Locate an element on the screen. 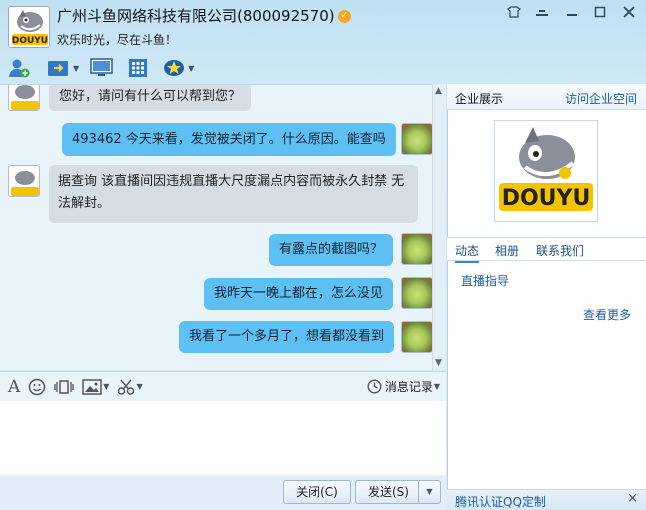  screenshot-dropdown-icon: ▼ is located at coordinates (139, 386).